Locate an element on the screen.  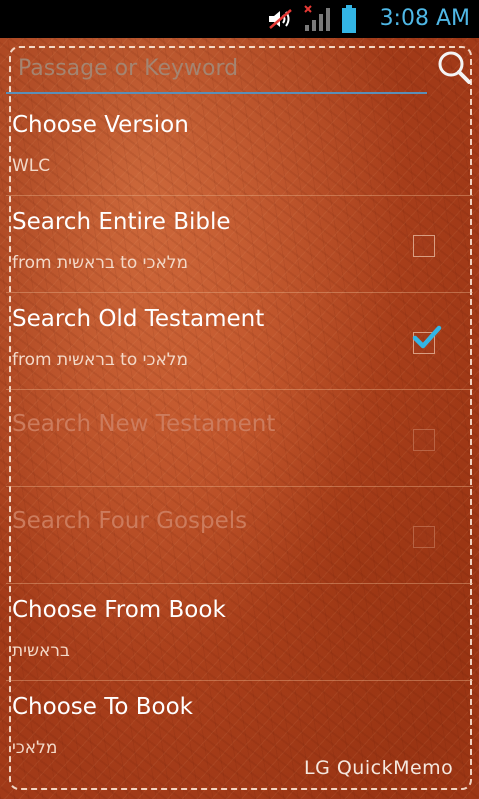
search-new-testament-row: Search New Testament is located at coordinates (239, 439).